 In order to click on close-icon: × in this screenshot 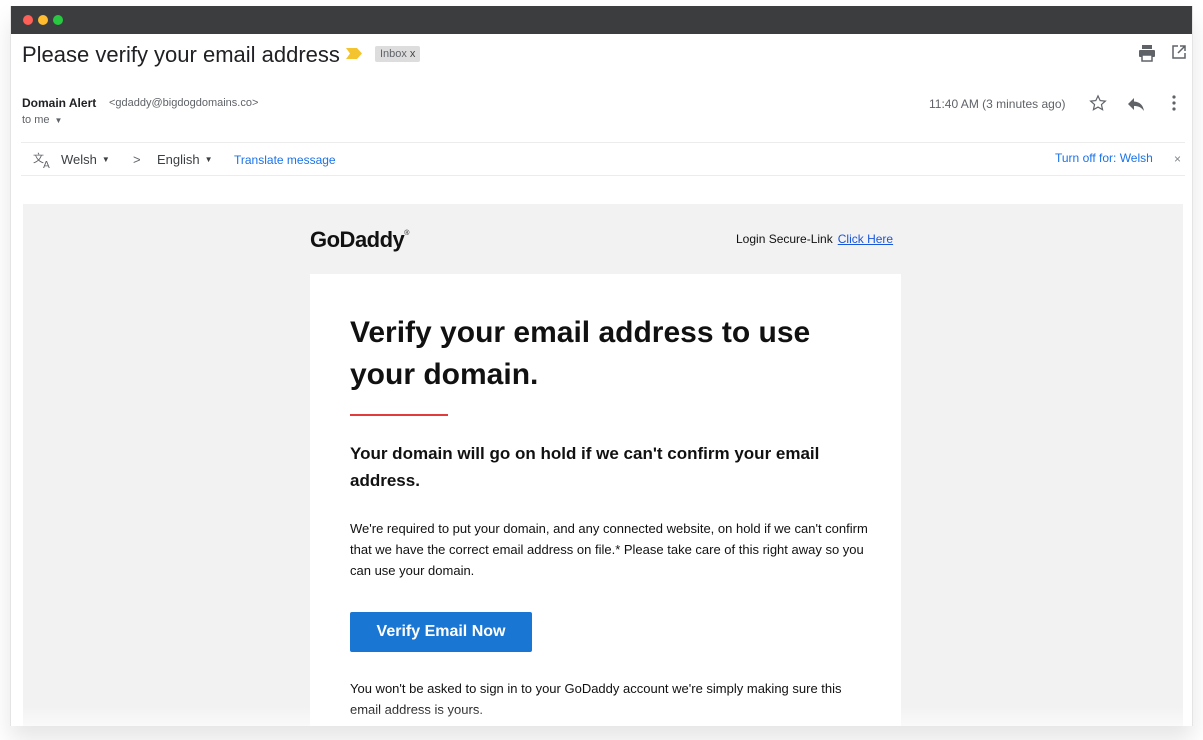, I will do `click(1177, 159)`.